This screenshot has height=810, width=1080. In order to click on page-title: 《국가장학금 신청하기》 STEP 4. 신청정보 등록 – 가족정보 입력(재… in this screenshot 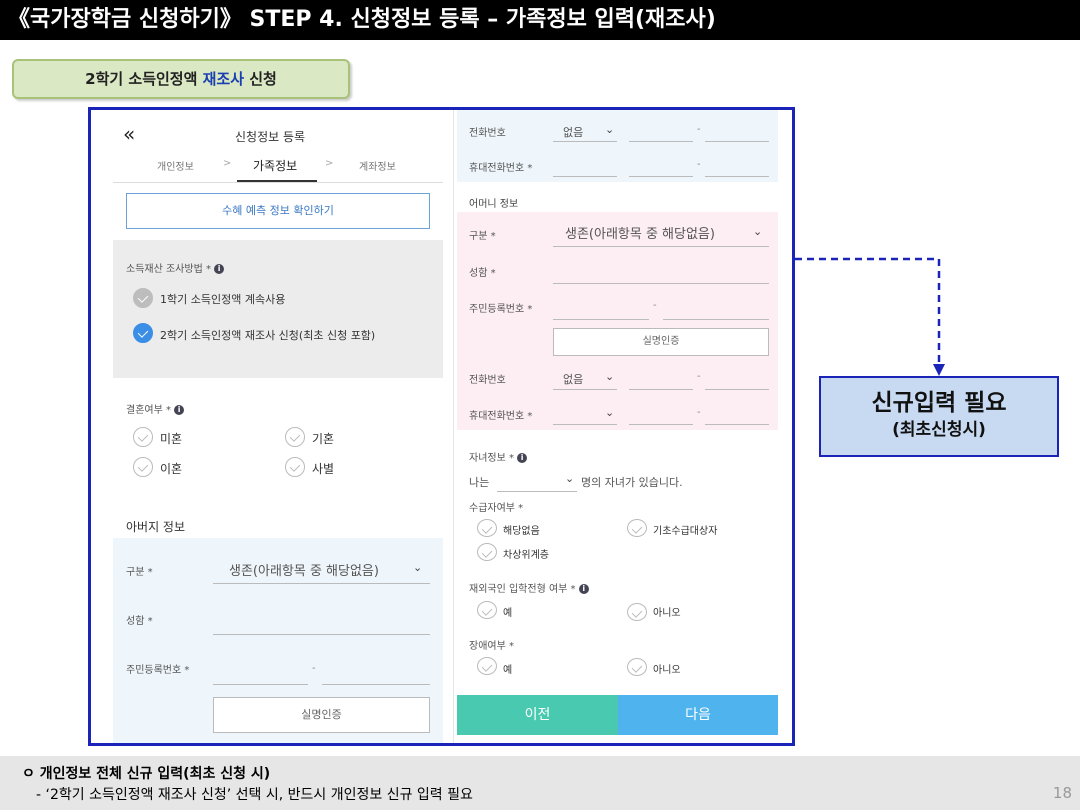, I will do `click(540, 20)`.